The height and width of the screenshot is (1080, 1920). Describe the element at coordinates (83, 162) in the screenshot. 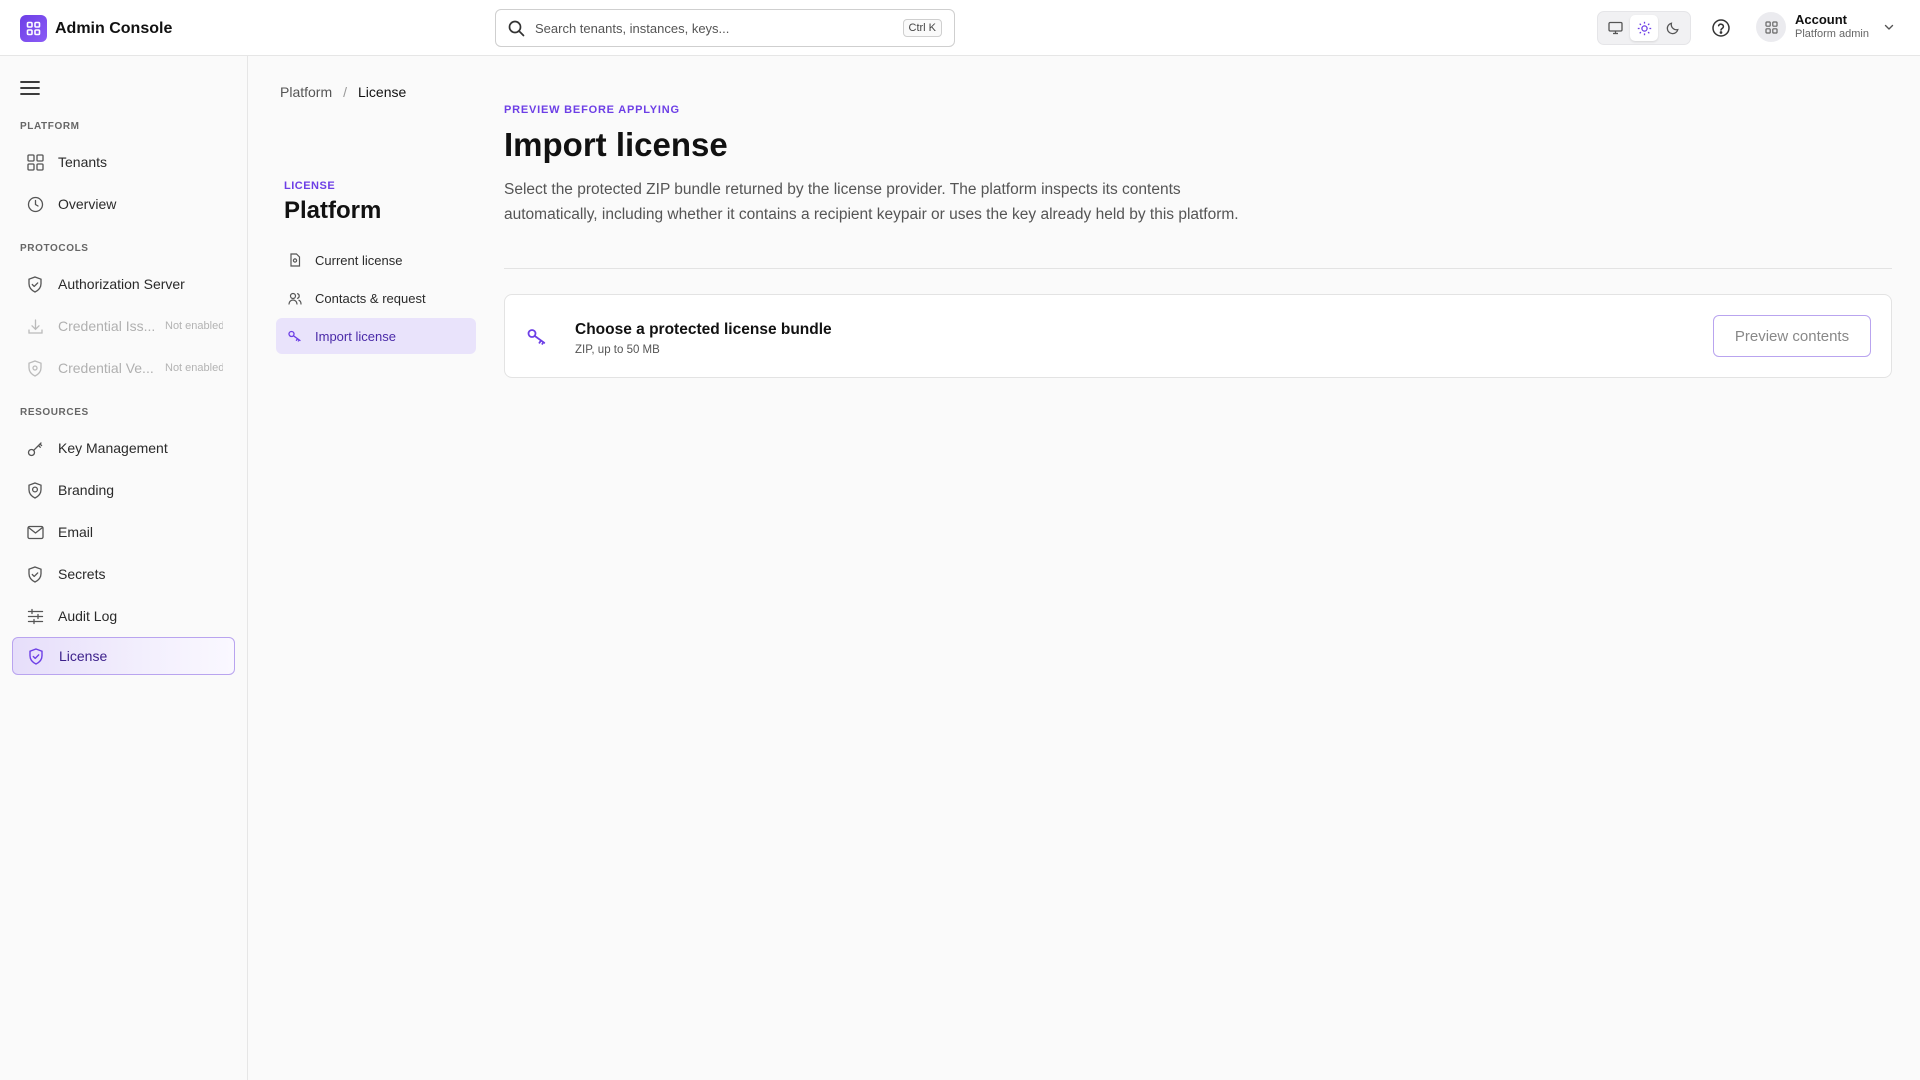

I see `sidebar-item-label: Tenants` at that location.